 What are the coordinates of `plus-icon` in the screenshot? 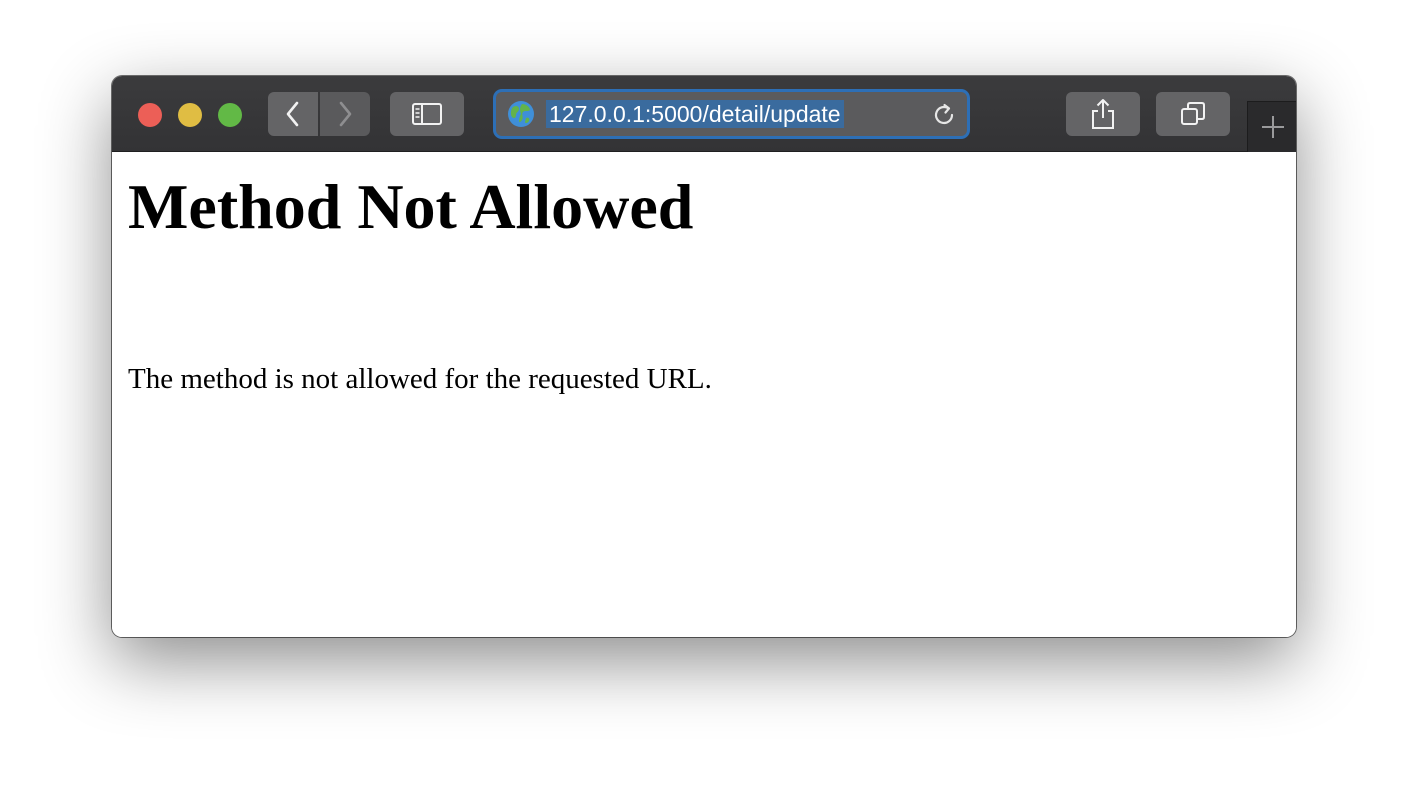 It's located at (1272, 127).